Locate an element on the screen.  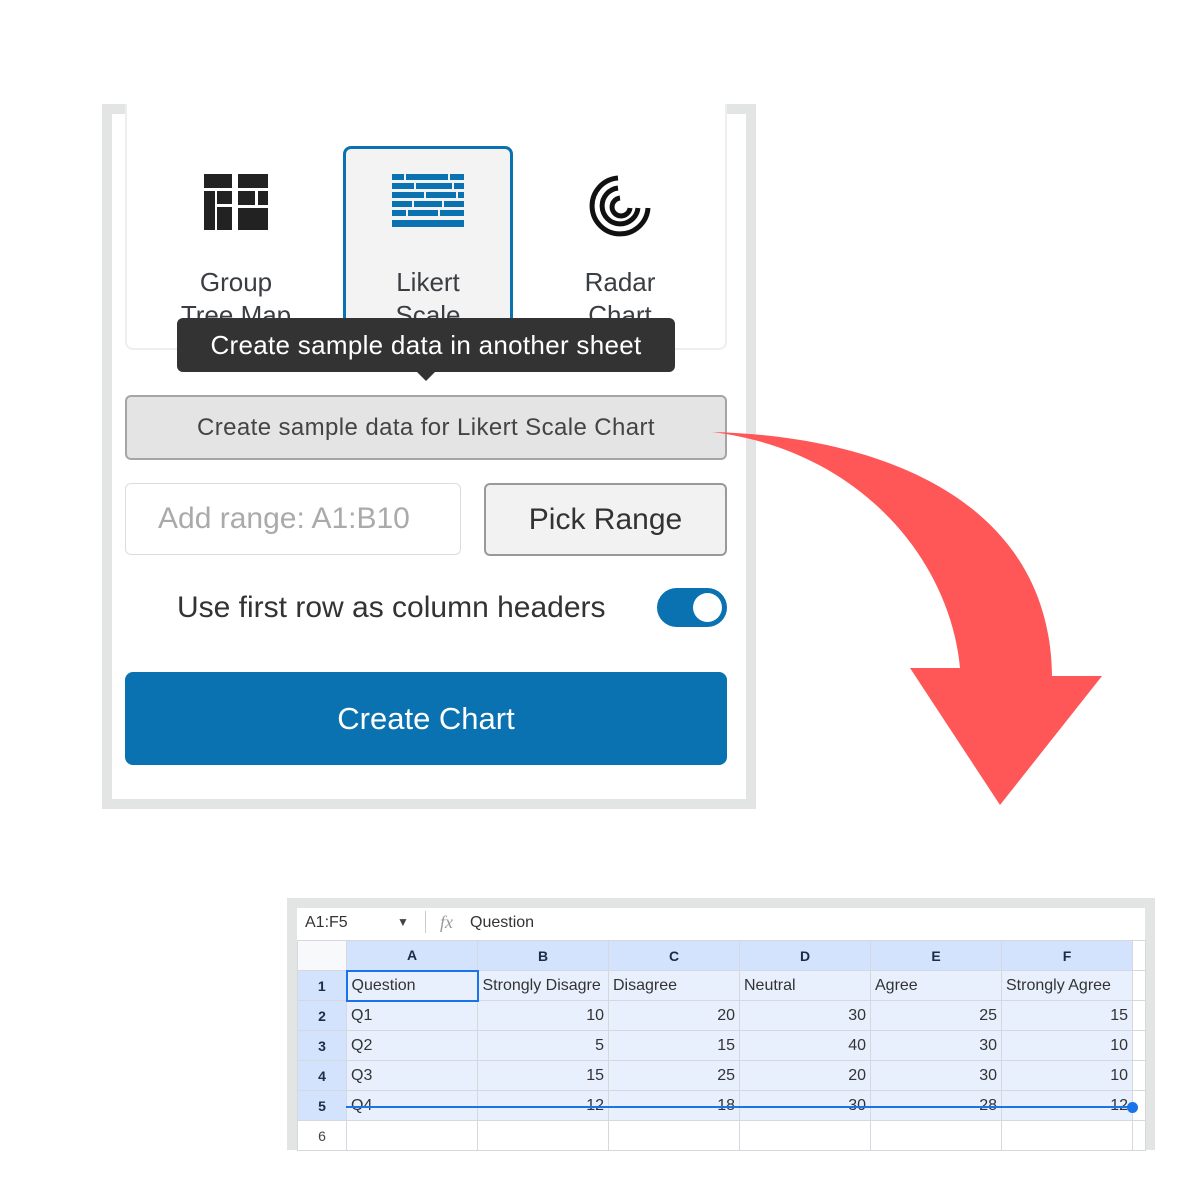
column-header: B is located at coordinates (543, 955).